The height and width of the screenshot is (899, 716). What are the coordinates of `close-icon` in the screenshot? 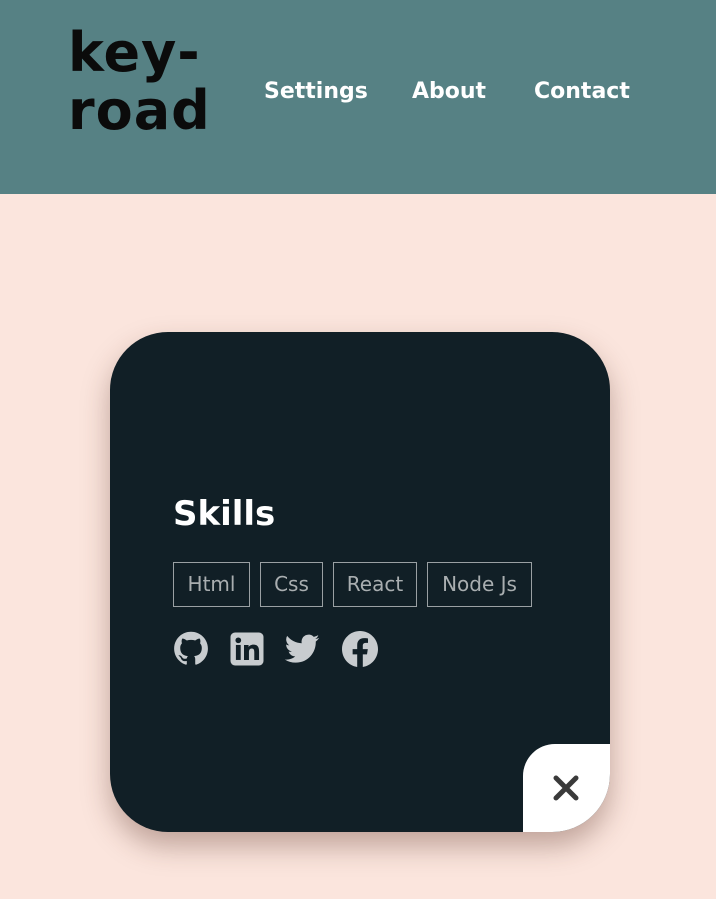 It's located at (566, 788).